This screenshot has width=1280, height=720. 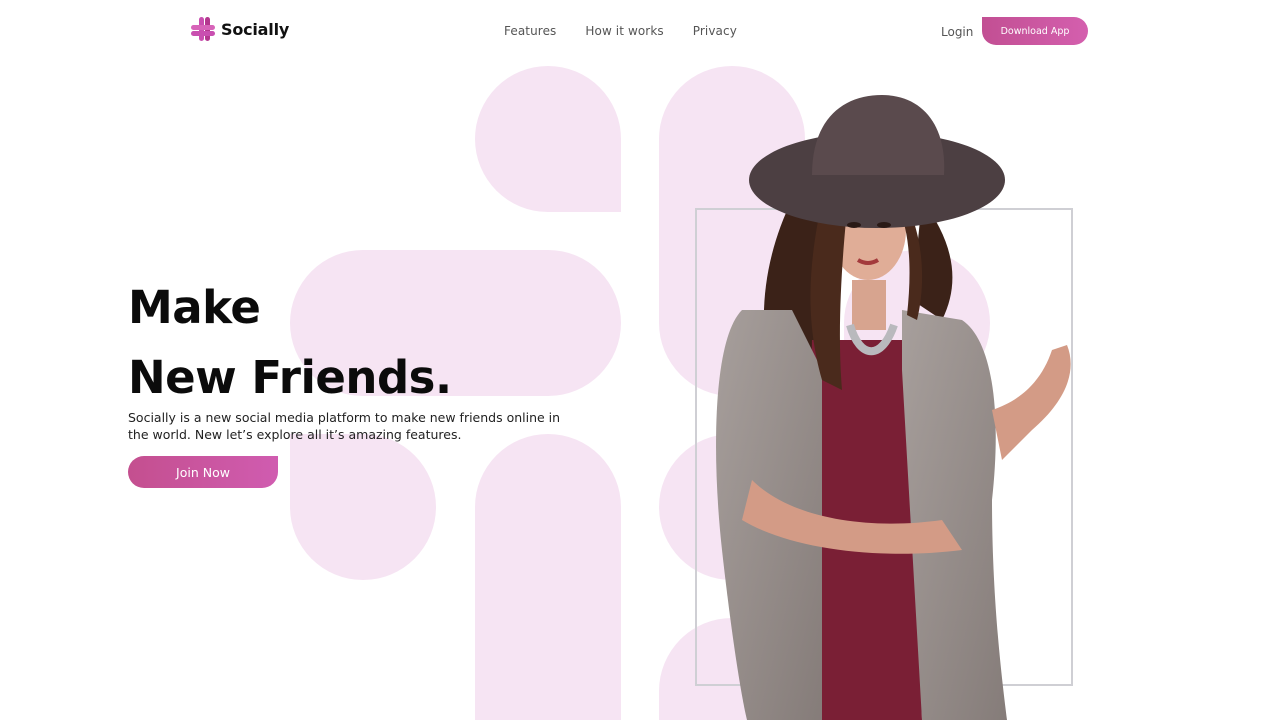 I want to click on nav-link-how-it-works: How it works, so click(x=624, y=31).